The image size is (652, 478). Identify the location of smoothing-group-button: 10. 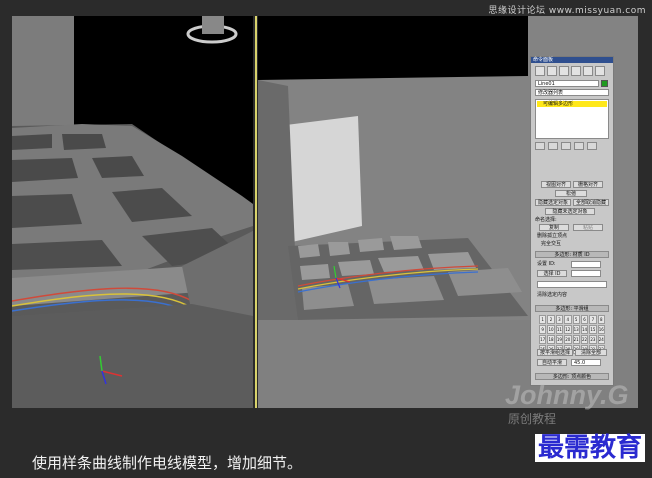
(551, 329).